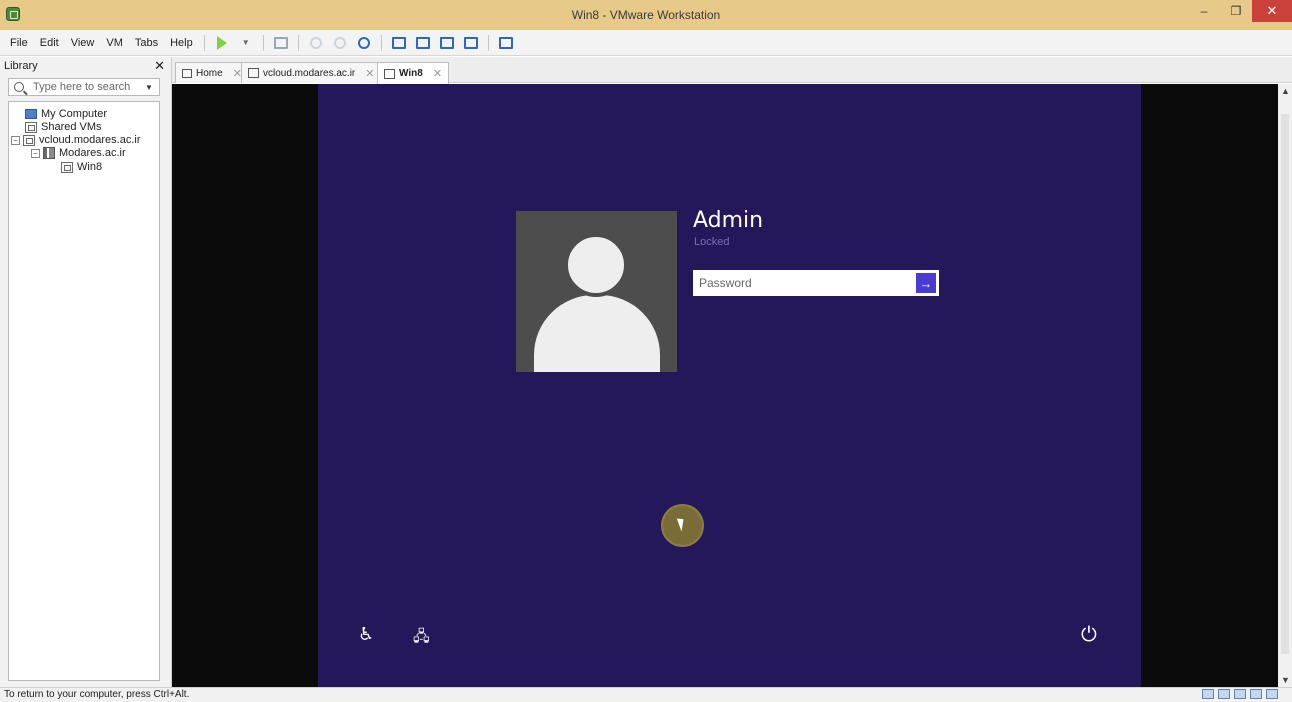 Image resolution: width=1292 pixels, height=702 pixels. I want to click on snapshot-icon, so click(315, 42).